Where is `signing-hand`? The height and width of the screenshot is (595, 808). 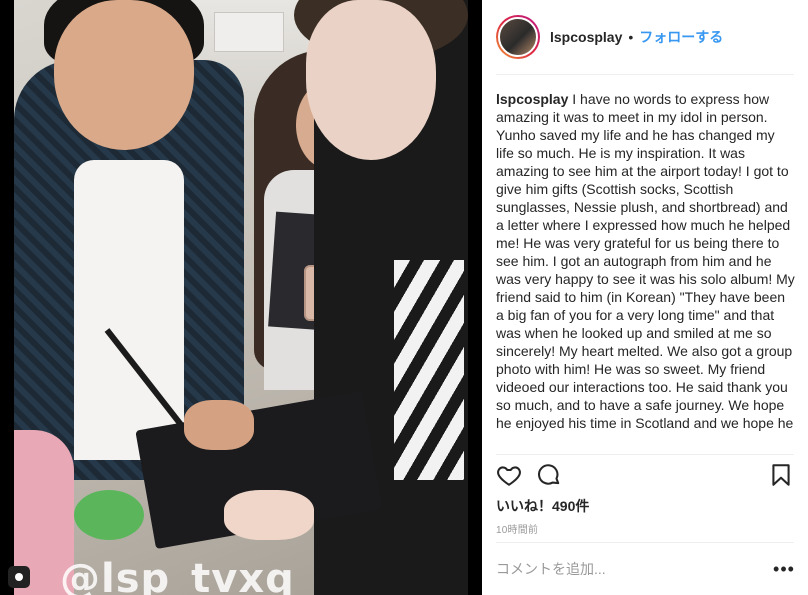
signing-hand is located at coordinates (219, 425).